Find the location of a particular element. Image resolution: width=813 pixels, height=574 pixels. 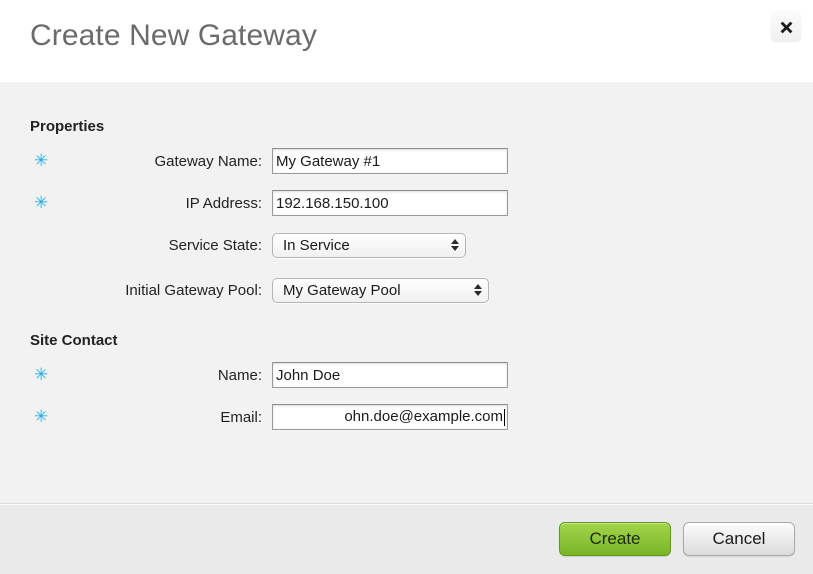

contact-email-value: ohn.doe@example.com is located at coordinates (423, 416).